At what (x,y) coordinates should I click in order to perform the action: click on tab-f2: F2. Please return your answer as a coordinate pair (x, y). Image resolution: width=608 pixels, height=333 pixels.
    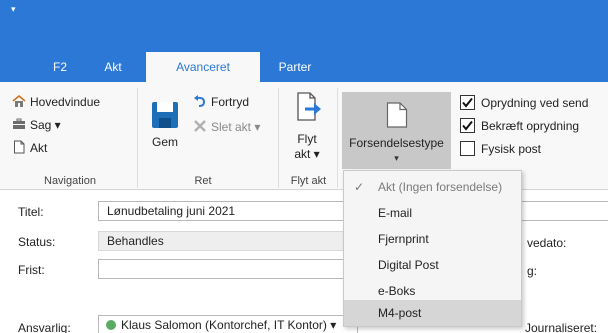
    Looking at the image, I should click on (60, 67).